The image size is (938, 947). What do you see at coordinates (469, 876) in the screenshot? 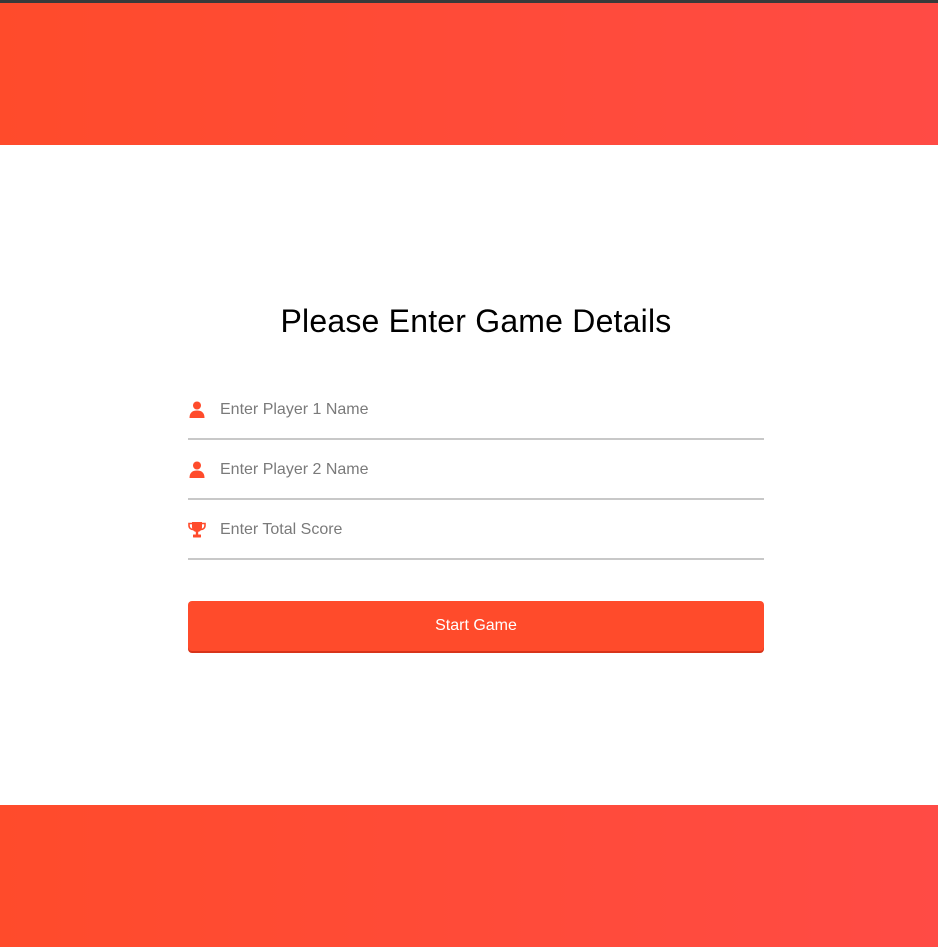
I see `footer-banner` at bounding box center [469, 876].